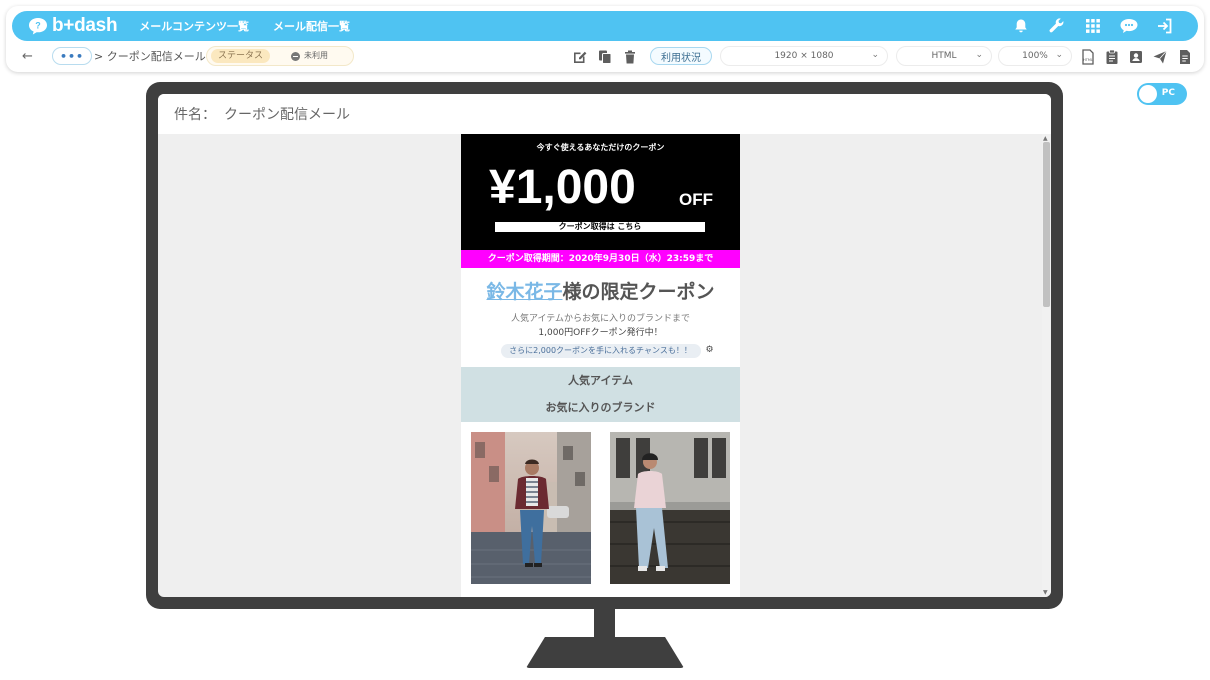 This screenshot has width=1210, height=680. What do you see at coordinates (1088, 60) in the screenshot?
I see `svg-text: HTML` at bounding box center [1088, 60].